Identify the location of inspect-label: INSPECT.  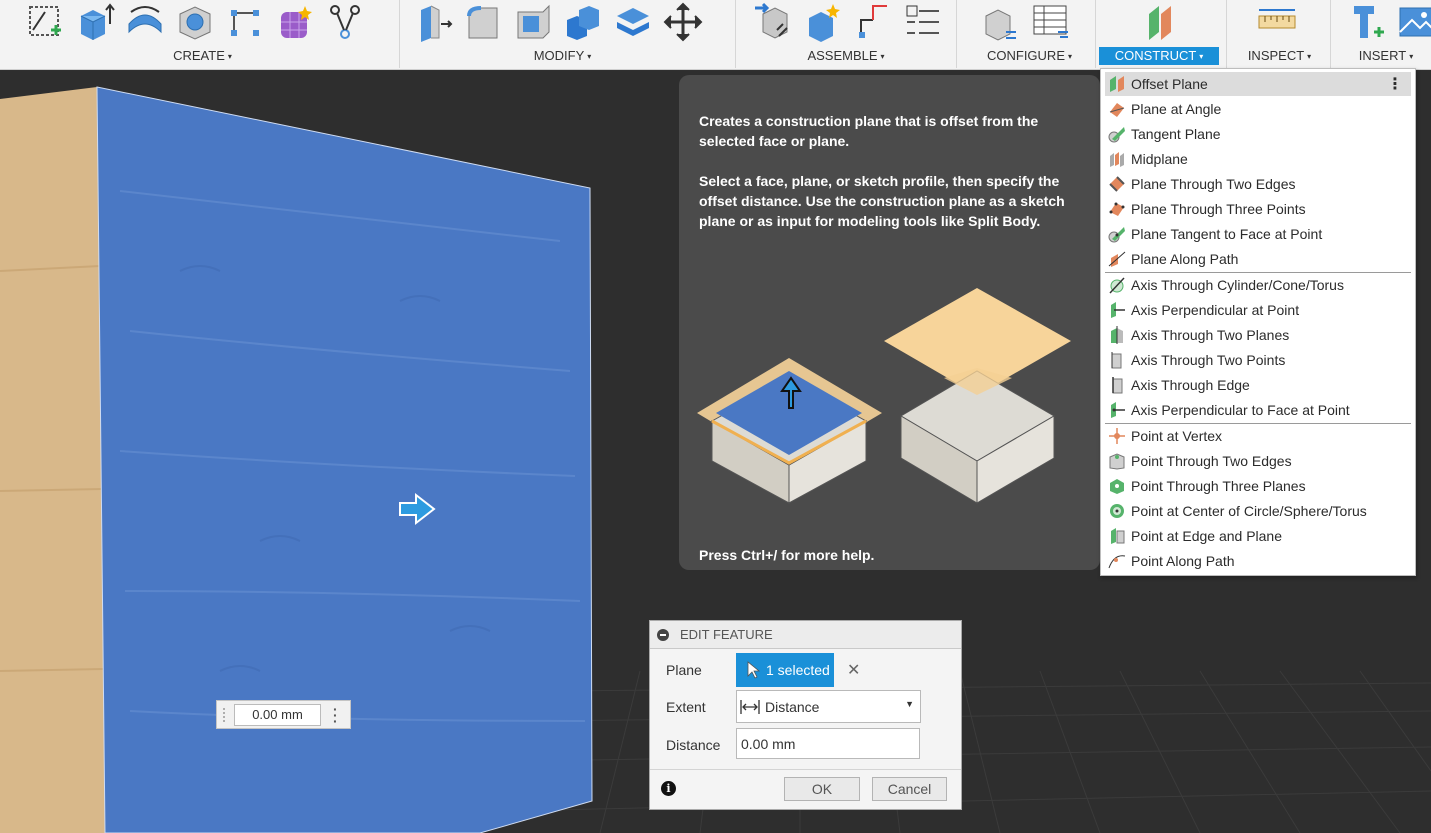
(1276, 55).